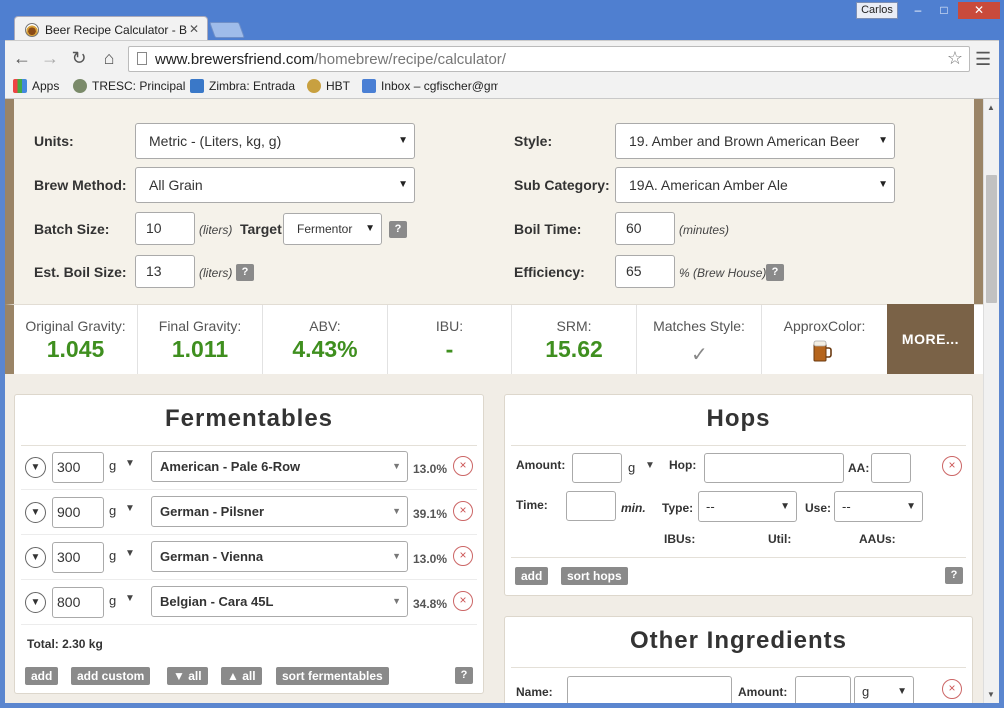 This screenshot has width=1004, height=708. Describe the element at coordinates (877, 10) in the screenshot. I see `profile-button: Carlos` at that location.